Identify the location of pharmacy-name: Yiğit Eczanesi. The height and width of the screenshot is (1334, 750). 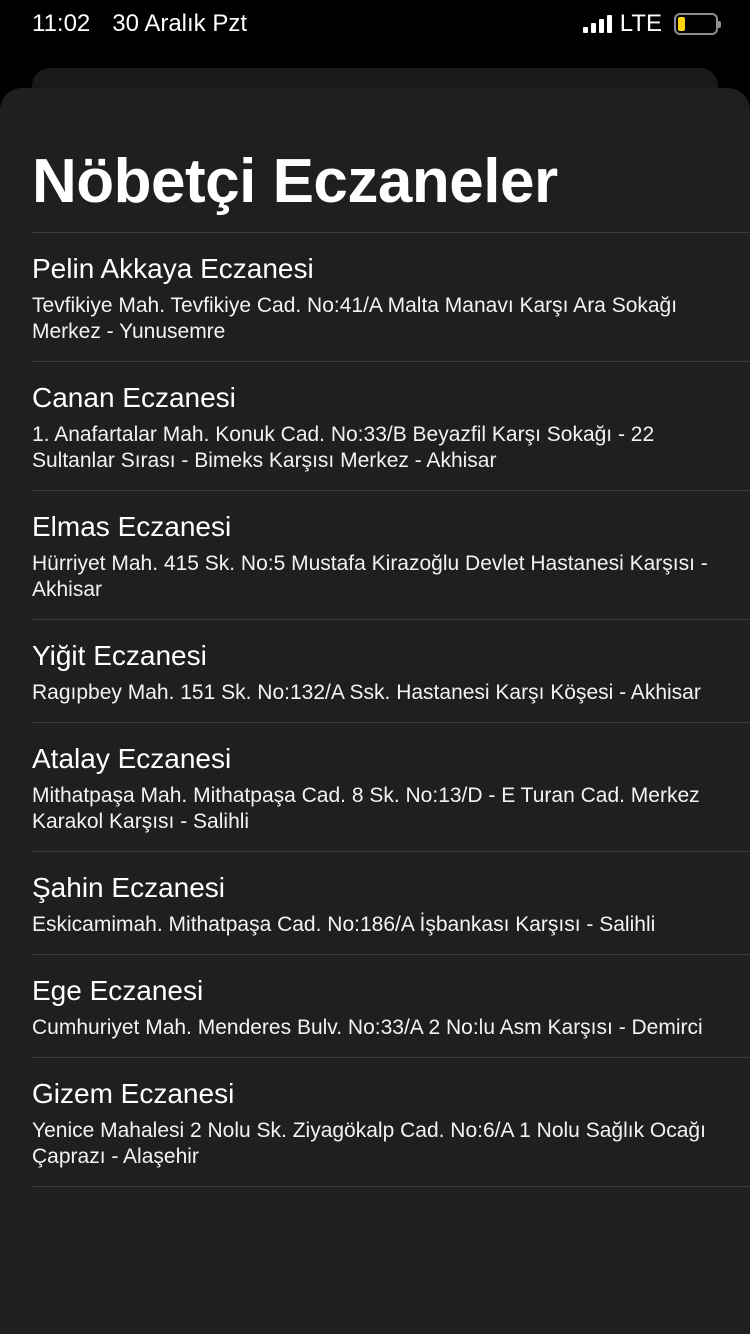
(119, 655).